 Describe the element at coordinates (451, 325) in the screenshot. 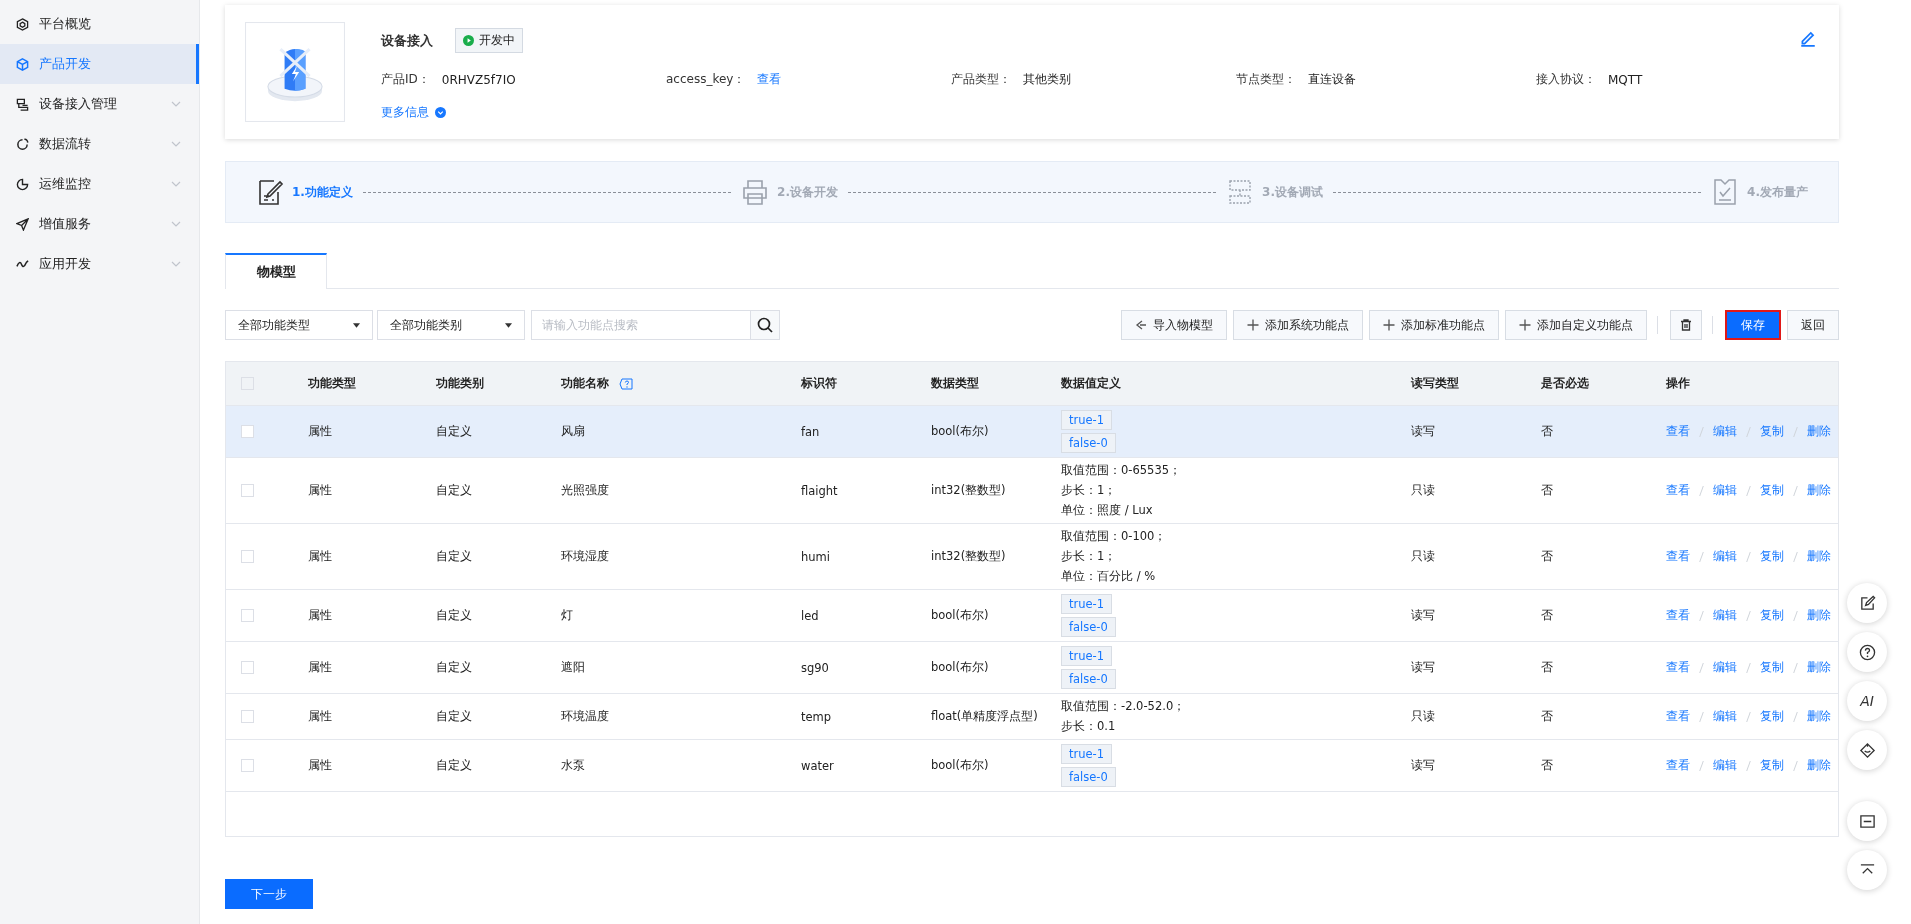

I see `select-field: 全部功能类别` at that location.